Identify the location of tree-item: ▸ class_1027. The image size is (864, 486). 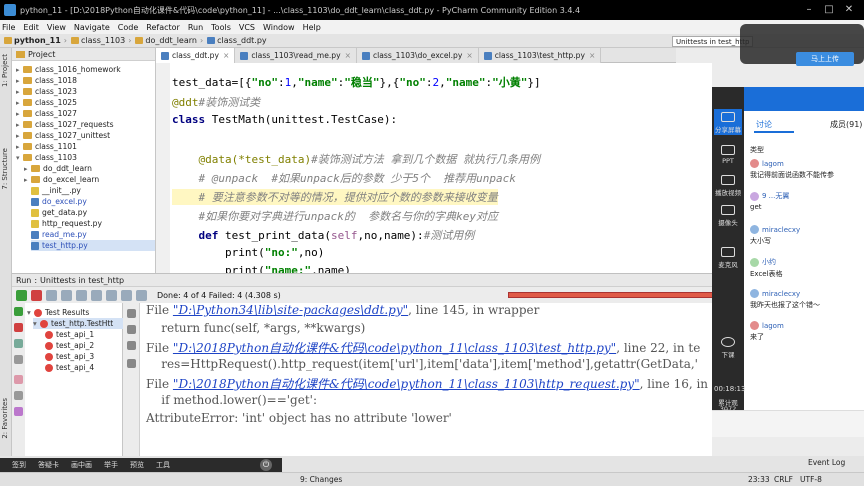
(46, 113).